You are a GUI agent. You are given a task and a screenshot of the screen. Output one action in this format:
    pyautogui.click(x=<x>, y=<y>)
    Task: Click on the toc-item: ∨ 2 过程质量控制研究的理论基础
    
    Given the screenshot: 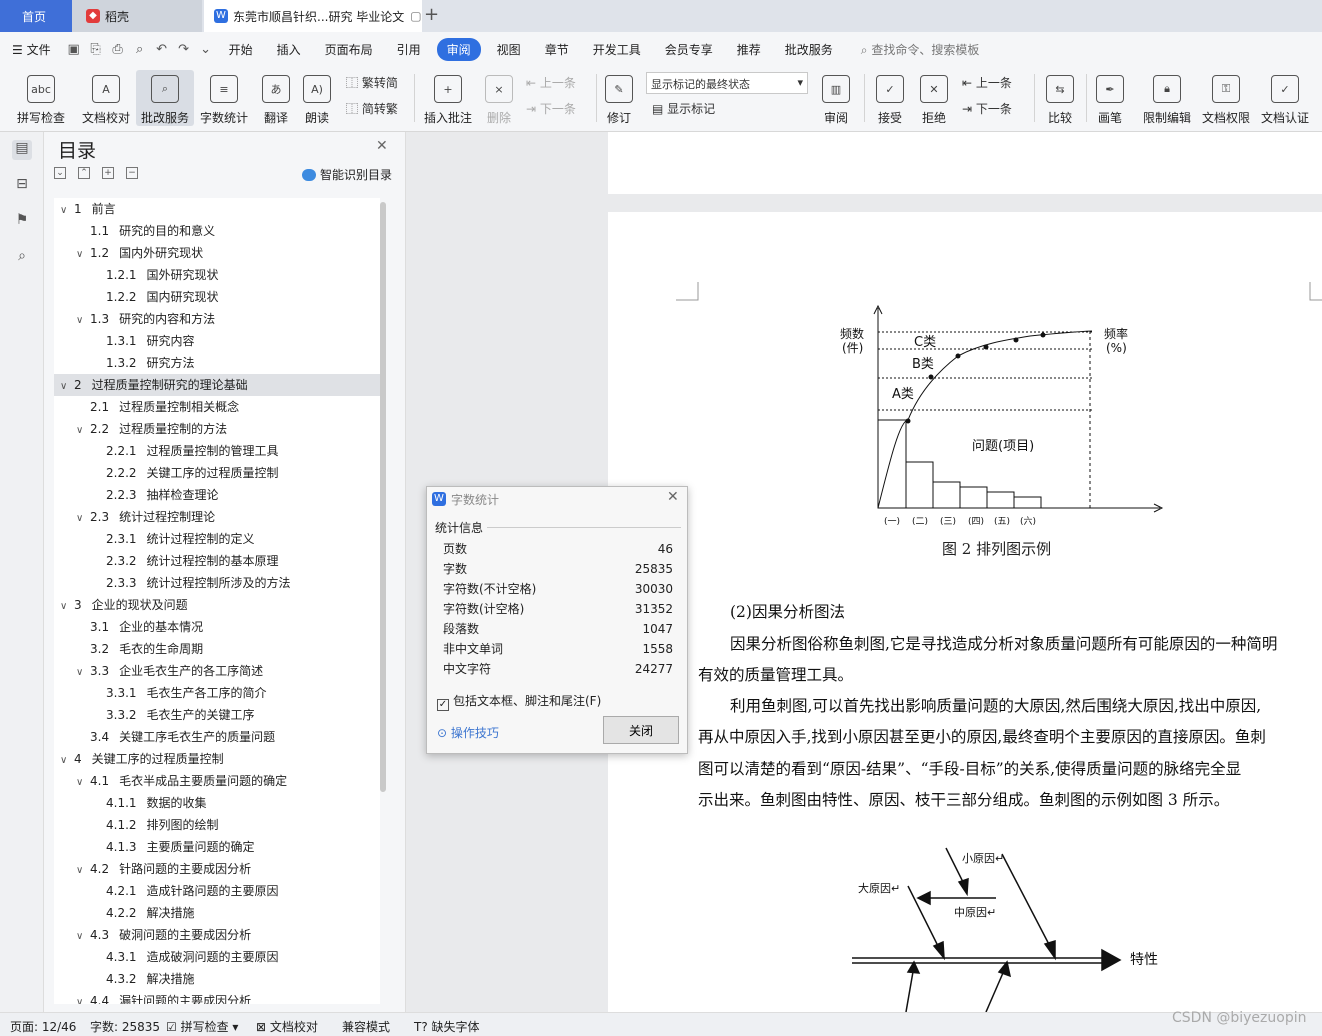 What is the action you would take?
    pyautogui.click(x=217, y=385)
    